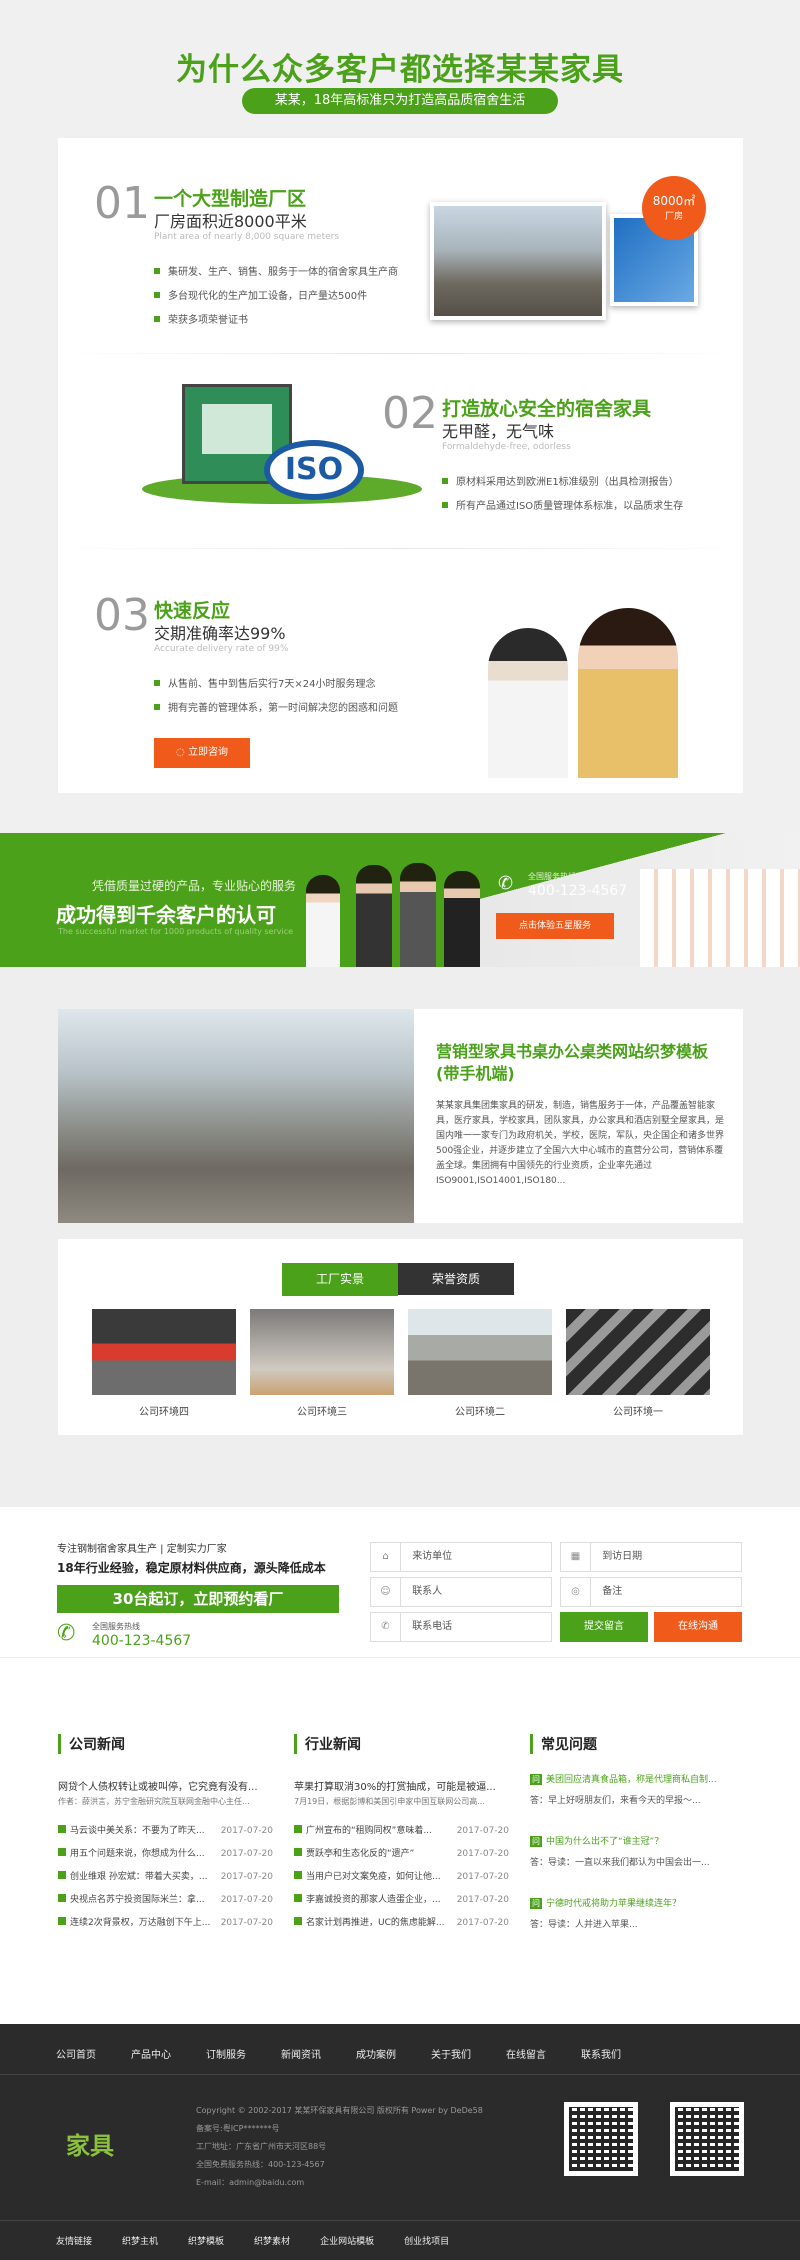 The width and height of the screenshot is (800, 2260). What do you see at coordinates (236, 1116) in the screenshot?
I see `factory-gate-photo` at bounding box center [236, 1116].